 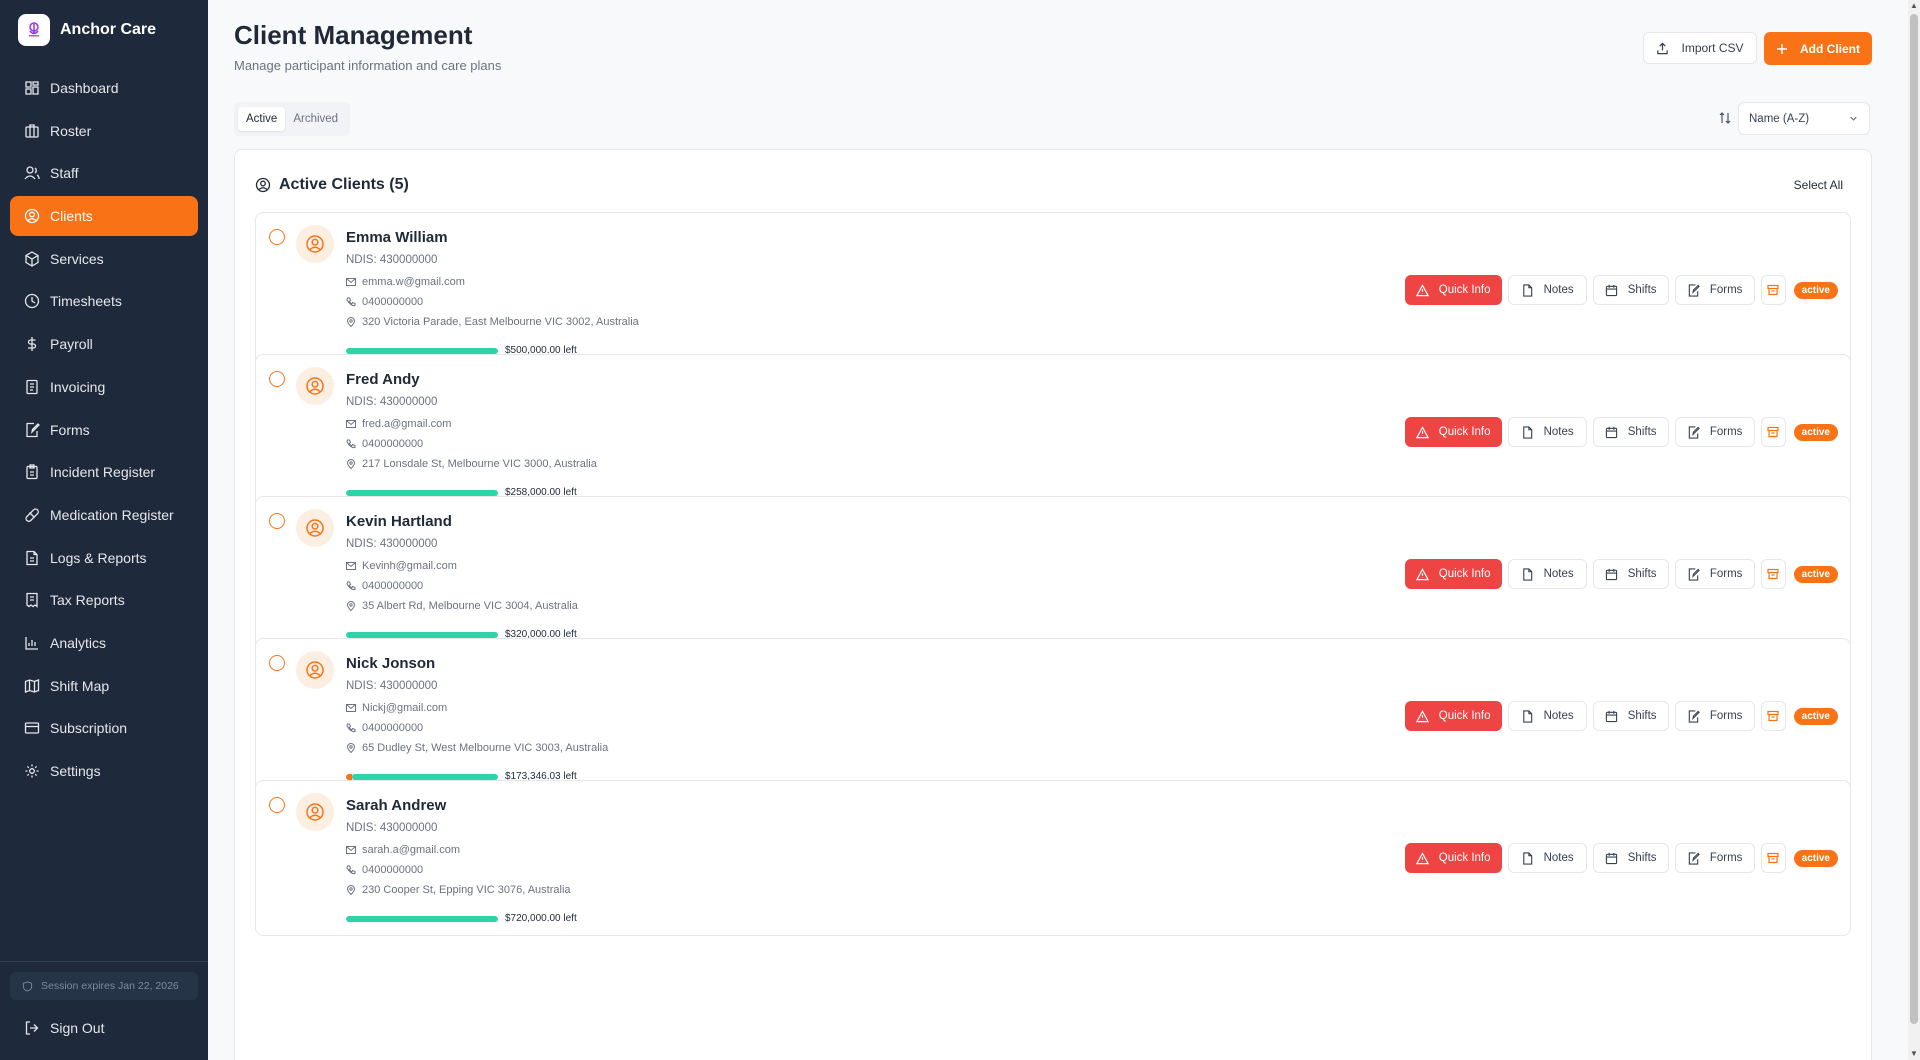 I want to click on sort-select: Name (A-Z), so click(x=1804, y=118).